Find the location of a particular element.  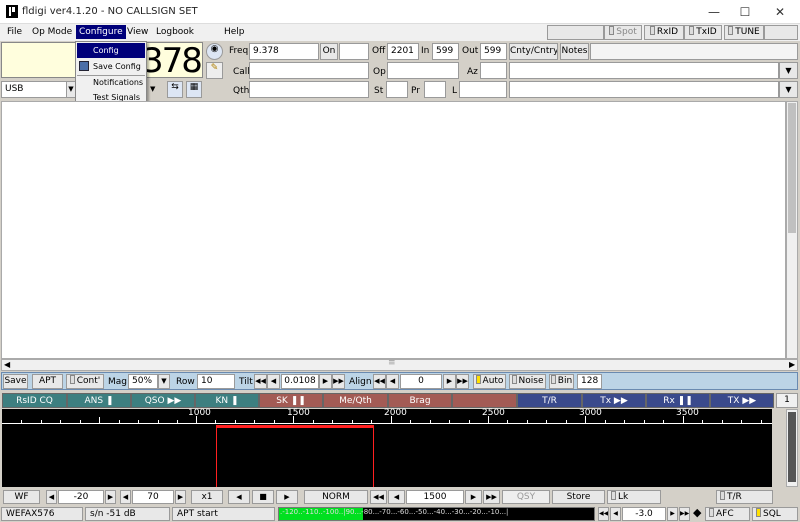

macro-11: Rx ❚❚ is located at coordinates (678, 400).